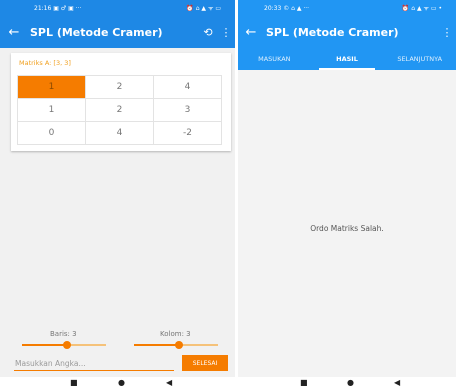 The height and width of the screenshot is (387, 456). Describe the element at coordinates (347, 8) in the screenshot. I see `status-bar: 20:33 © ⌂ ▲ ··· ⏰ ⌂ ▲ ᯤ ▭ •` at that location.